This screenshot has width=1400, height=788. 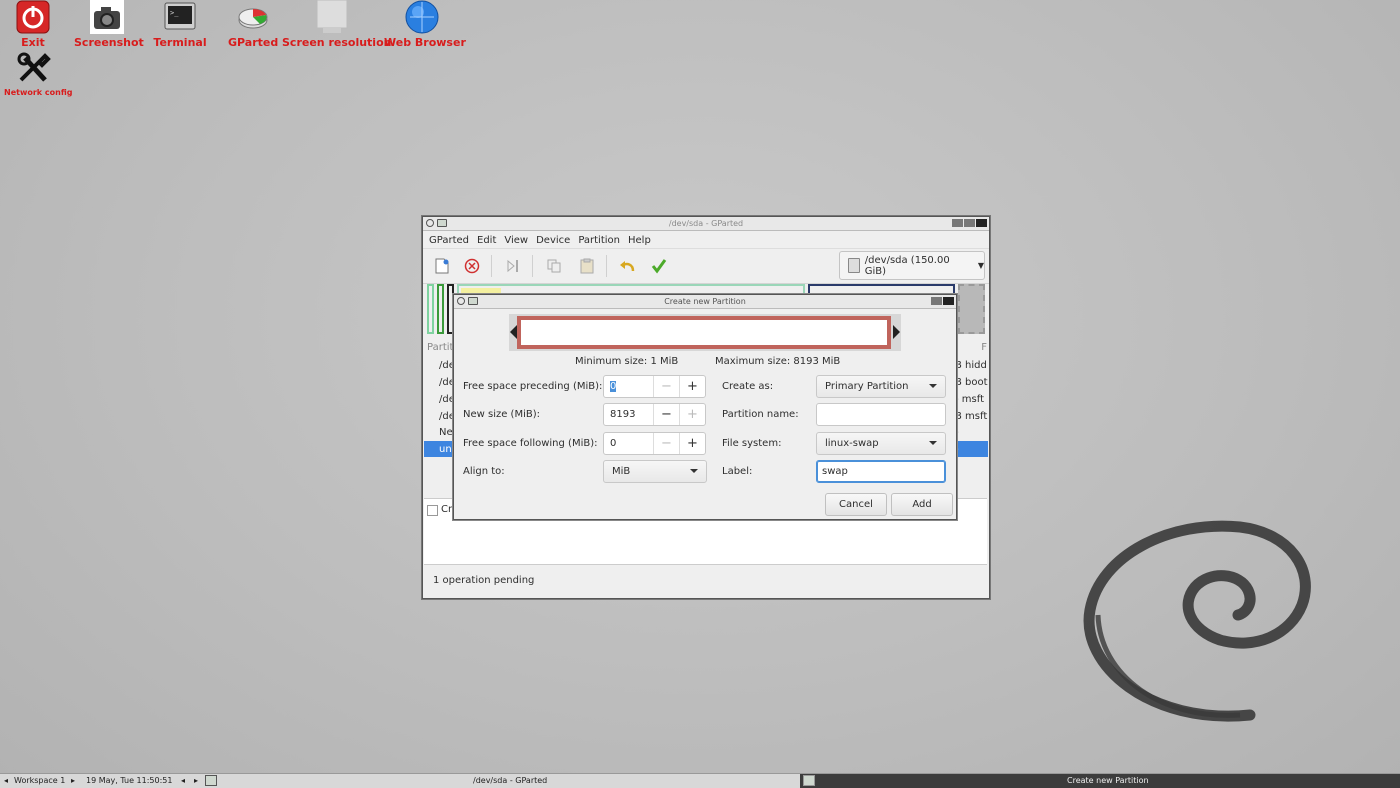 I want to click on status-bar: 1 operation pending, so click(x=484, y=580).